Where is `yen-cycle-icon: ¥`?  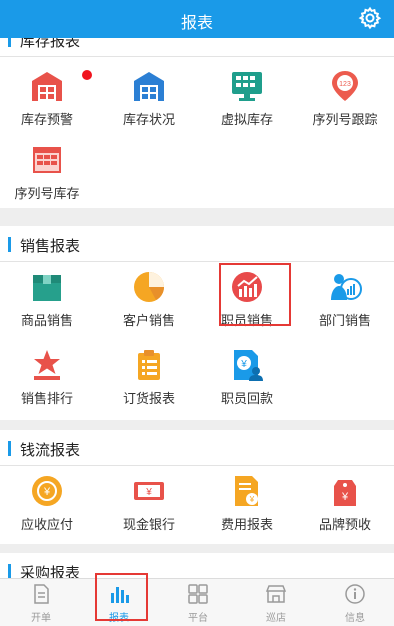
yen-cycle-icon: ¥ is located at coordinates (47, 491).